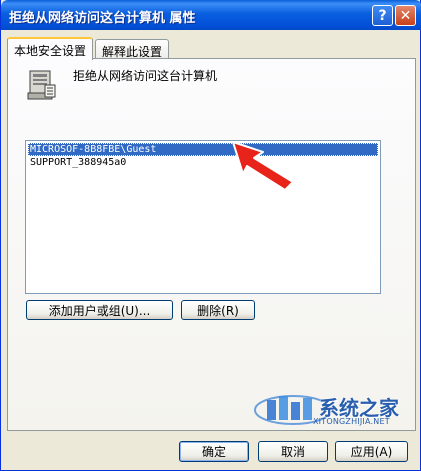 This screenshot has width=421, height=471. Describe the element at coordinates (50, 48) in the screenshot. I see `tab-local-security-setting: 本地安全设置` at that location.